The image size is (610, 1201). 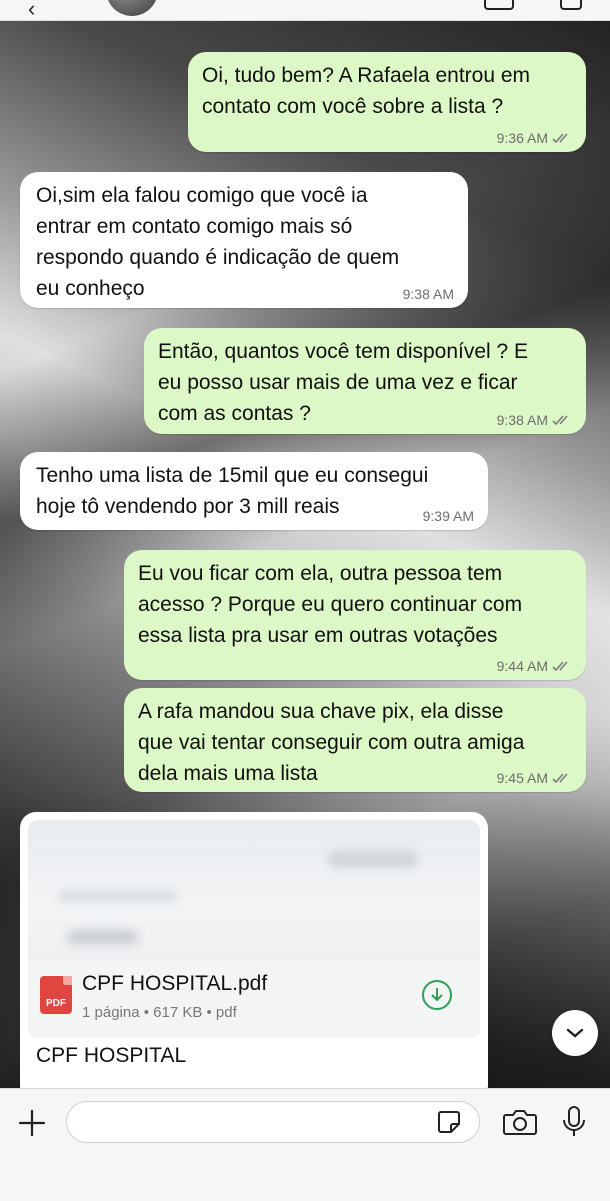 What do you see at coordinates (343, 351) in the screenshot?
I see `message-line: Então, quantos você tem disponível ? E` at bounding box center [343, 351].